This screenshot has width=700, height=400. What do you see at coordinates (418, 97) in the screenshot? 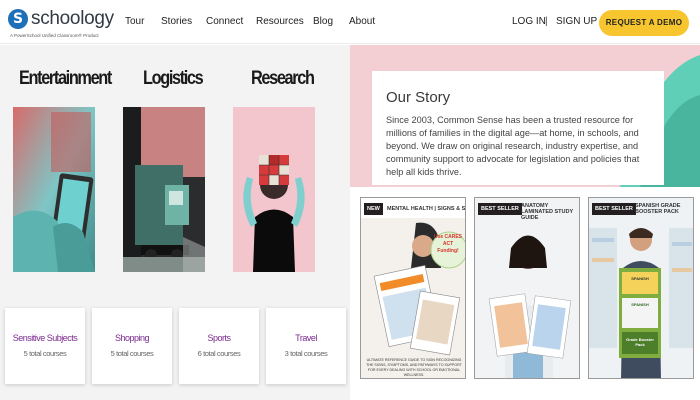
I see `story-title: Our Story` at bounding box center [418, 97].